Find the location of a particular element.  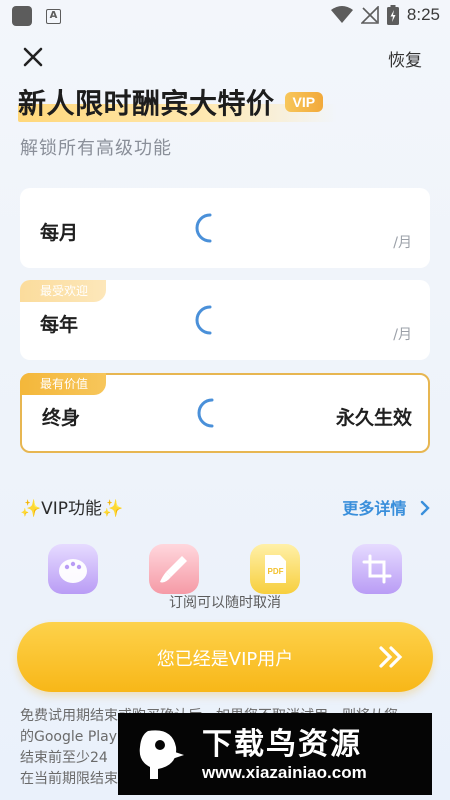

best-value-tag: 最有价值 is located at coordinates (63, 384).